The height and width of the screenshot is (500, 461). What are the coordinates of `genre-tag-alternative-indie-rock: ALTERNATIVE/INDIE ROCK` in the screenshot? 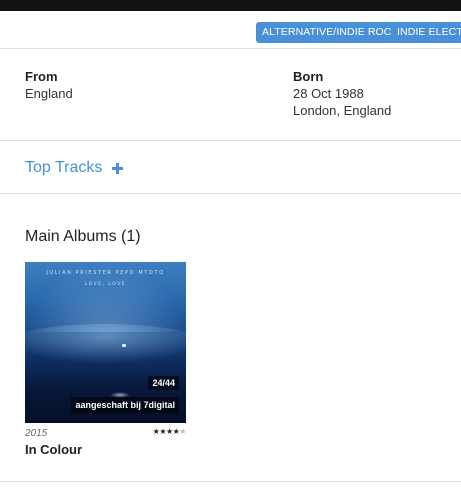 It's located at (330, 32).